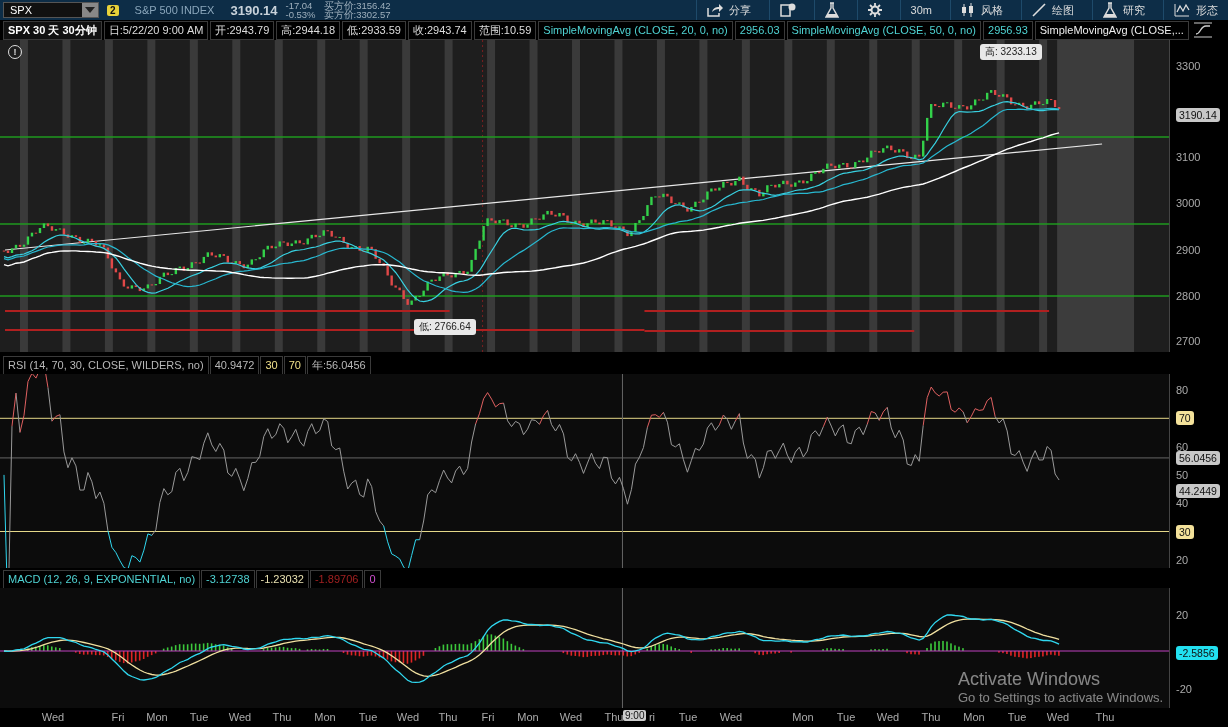  Describe the element at coordinates (1198, 457) in the screenshot. I see `value-badge: 56.0456` at that location.